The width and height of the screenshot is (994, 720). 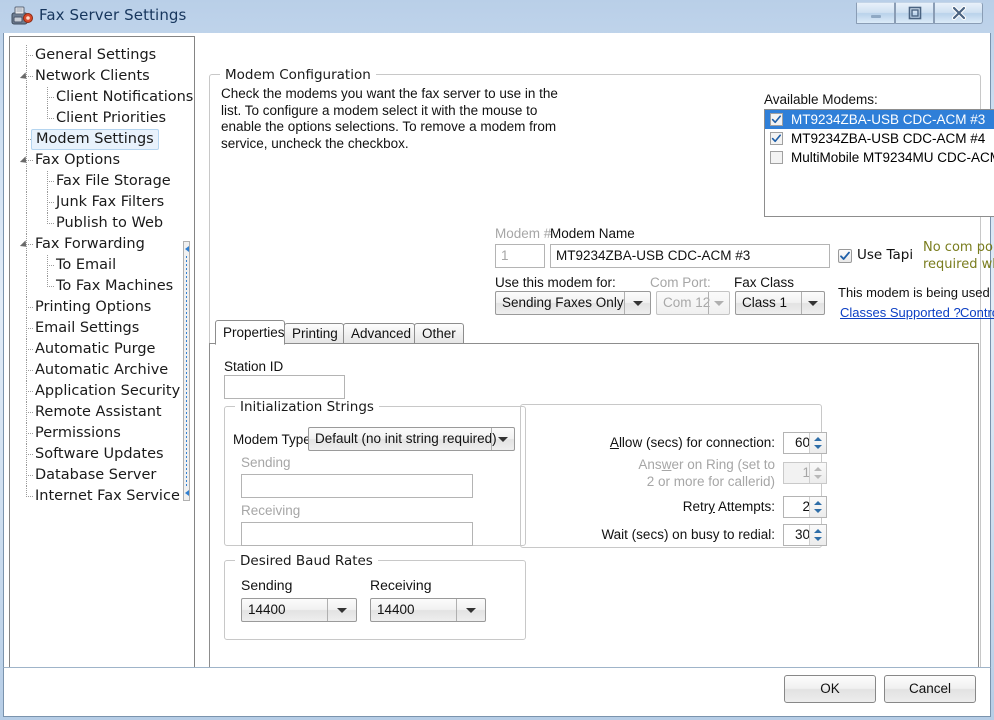 I want to click on com-port-dropdown: Com 12, so click(x=693, y=303).